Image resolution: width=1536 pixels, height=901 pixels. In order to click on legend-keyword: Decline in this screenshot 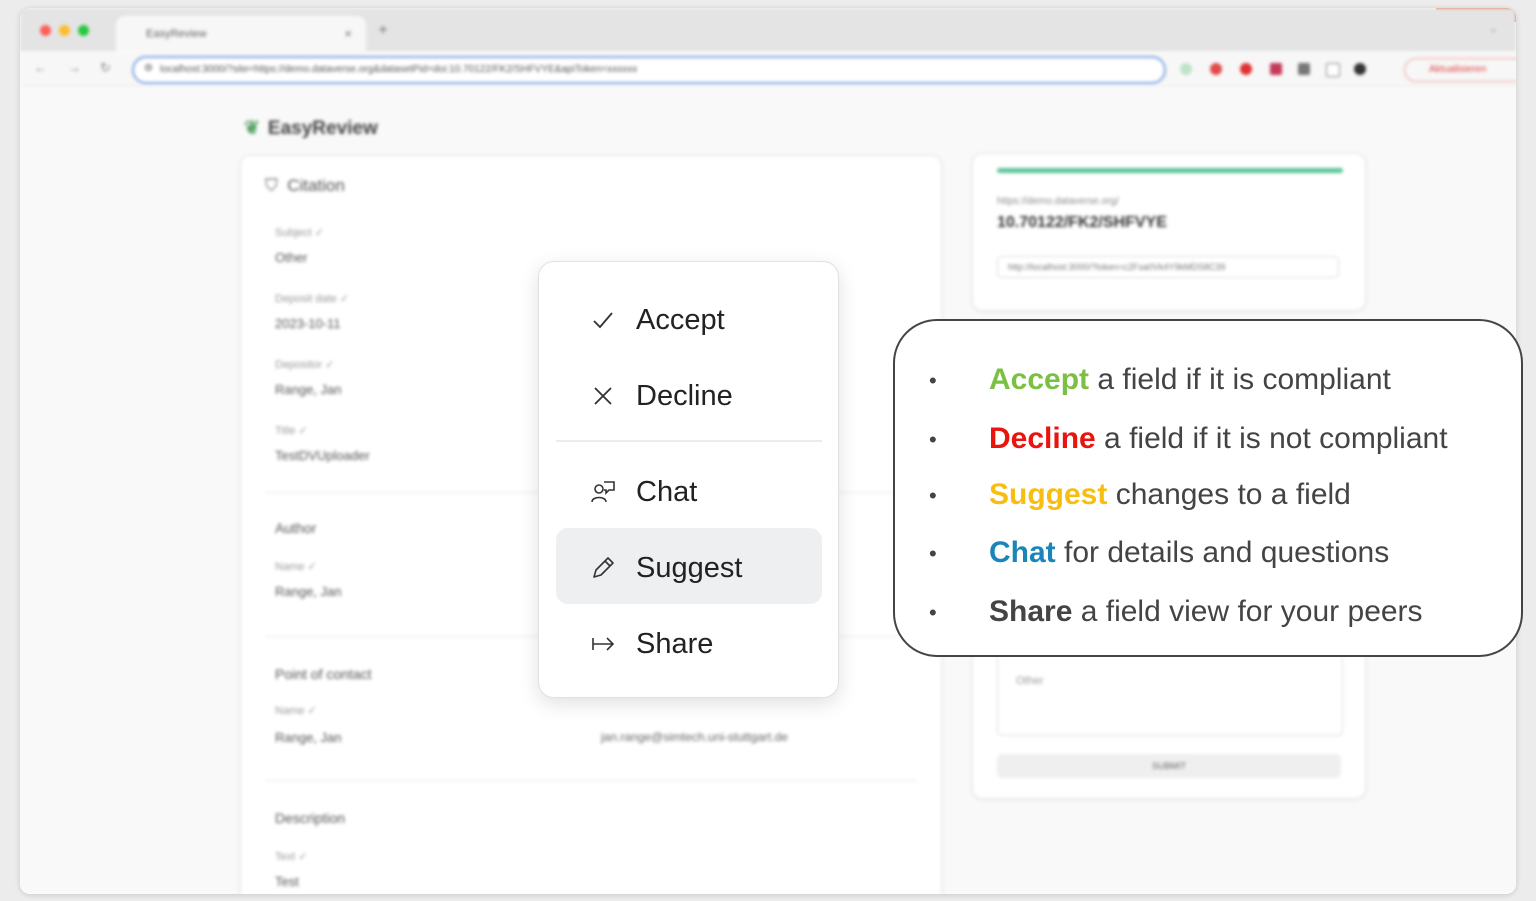, I will do `click(1042, 438)`.